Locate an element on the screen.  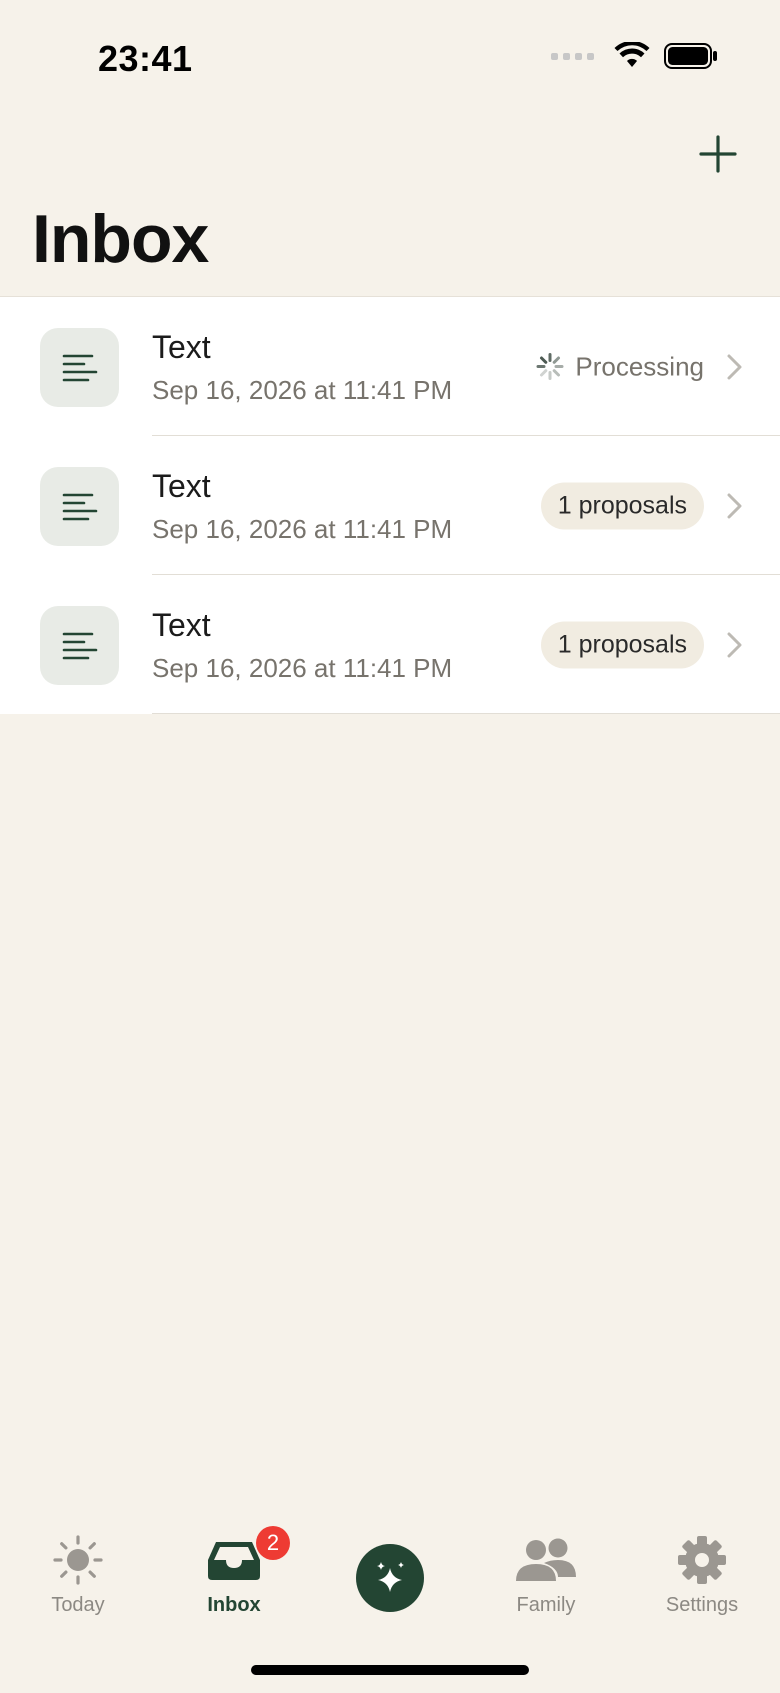
page-title: Inbox is located at coordinates (120, 239).